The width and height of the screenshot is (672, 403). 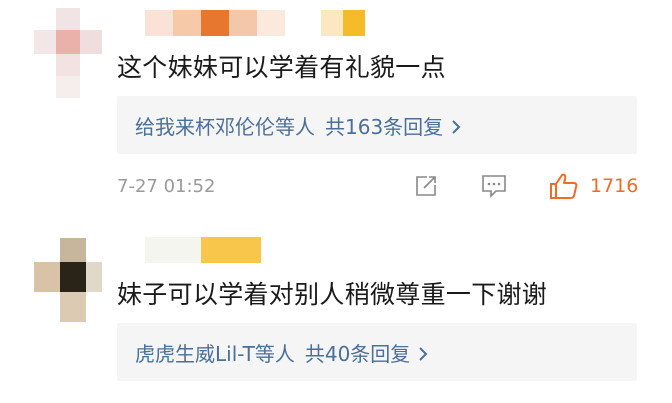 What do you see at coordinates (215, 354) in the screenshot?
I see `reply-users: 虎虎生威Lil-T等人` at bounding box center [215, 354].